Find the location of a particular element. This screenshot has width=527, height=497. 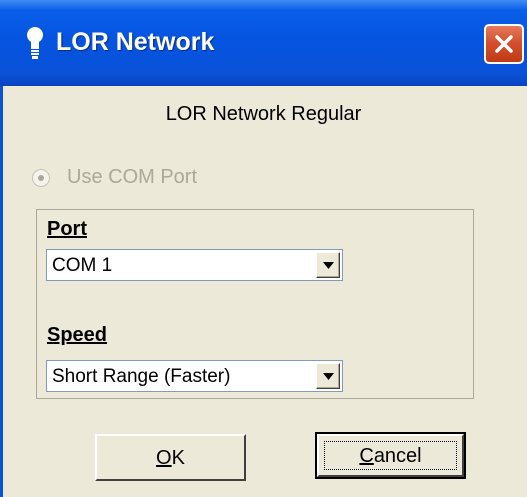

close-icon is located at coordinates (504, 44).